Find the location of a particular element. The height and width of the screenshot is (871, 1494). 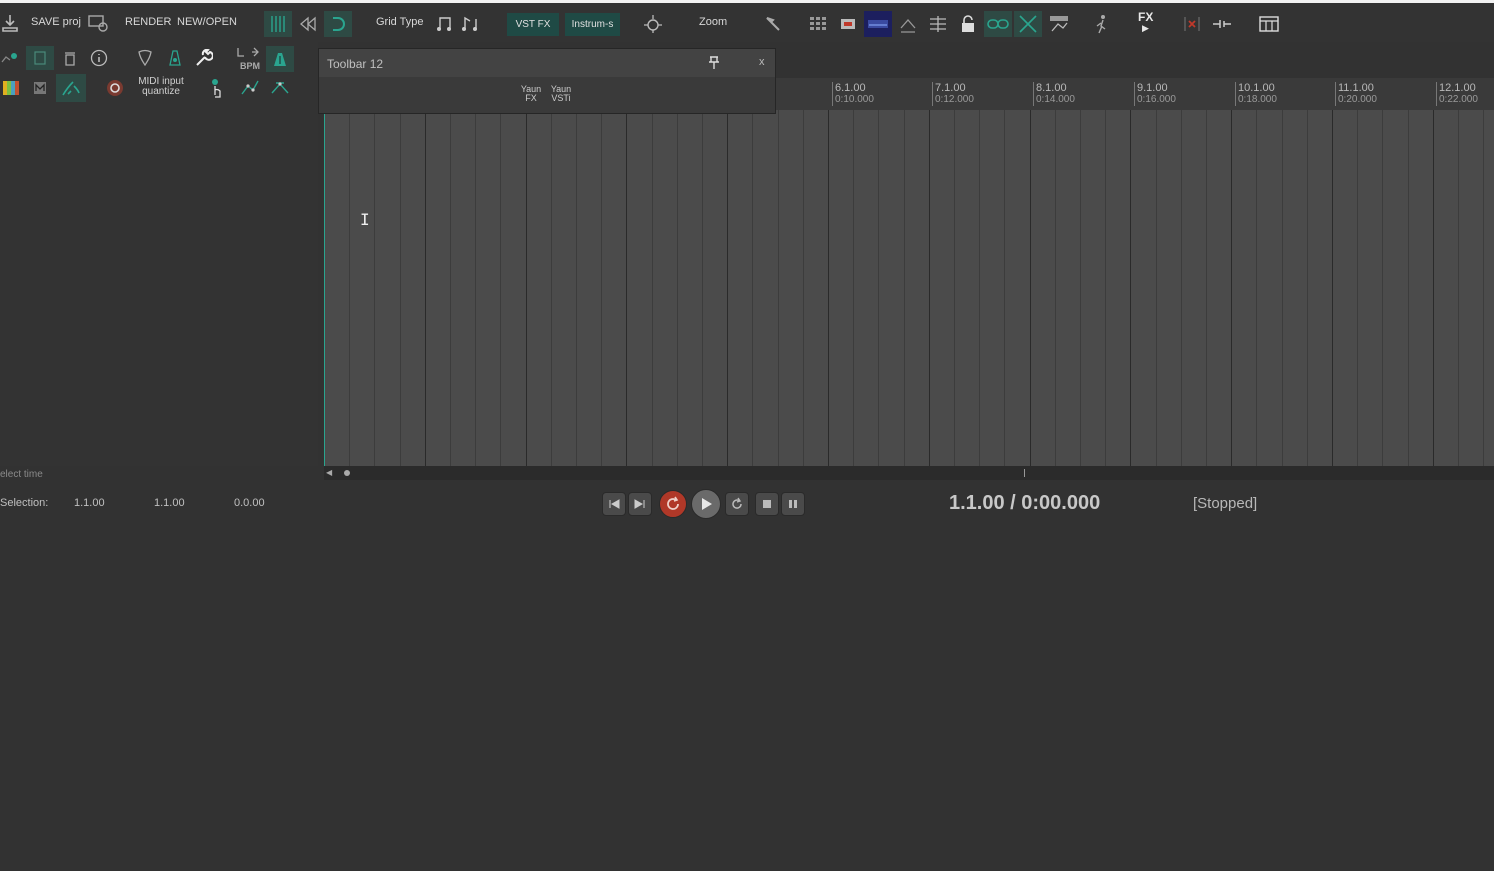

rewind-to-marker-icon is located at coordinates (308, 24).